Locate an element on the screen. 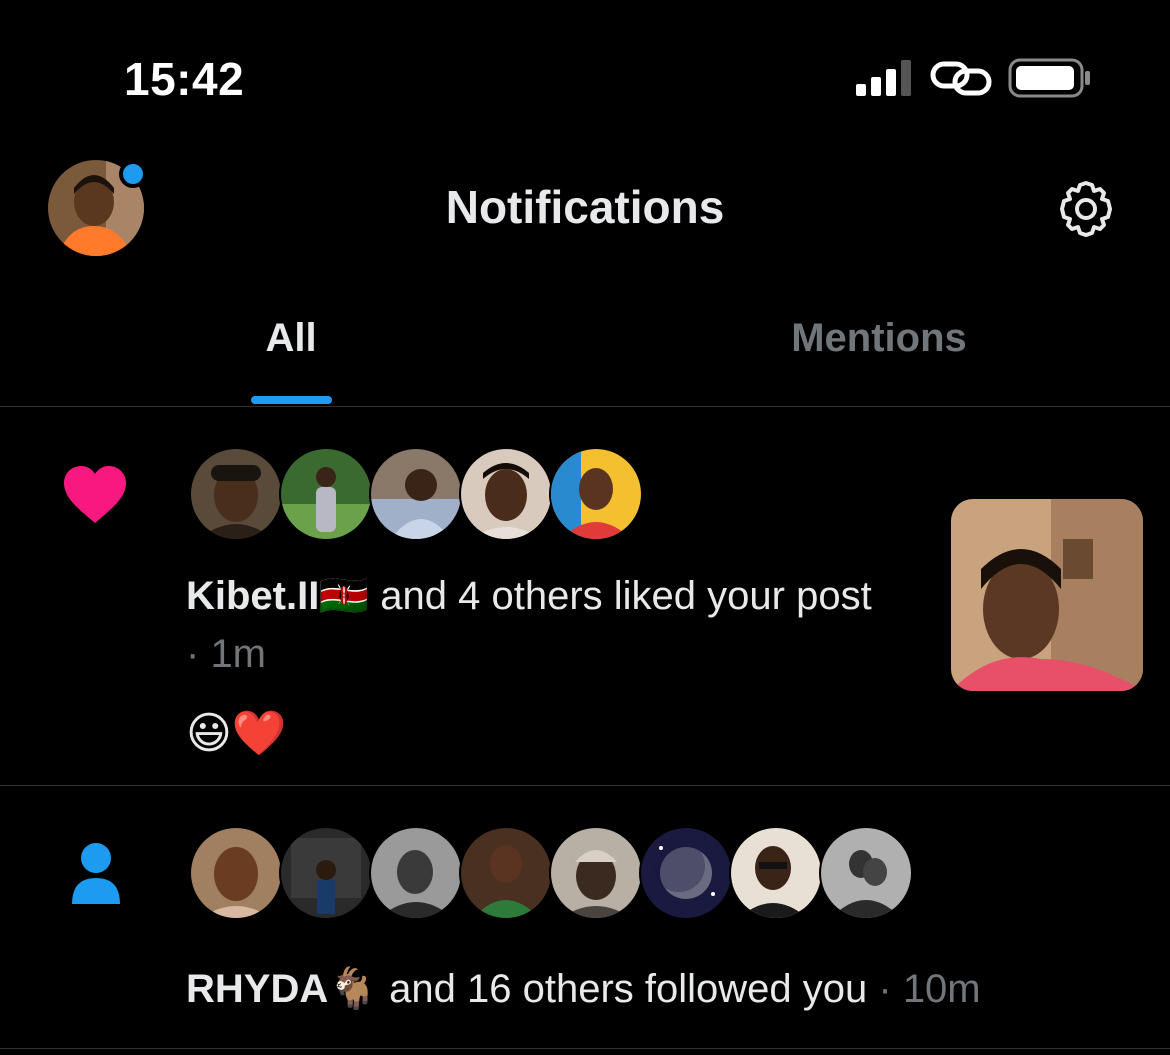 The width and height of the screenshot is (1170, 1055). follower-avatars is located at coordinates (554, 873).